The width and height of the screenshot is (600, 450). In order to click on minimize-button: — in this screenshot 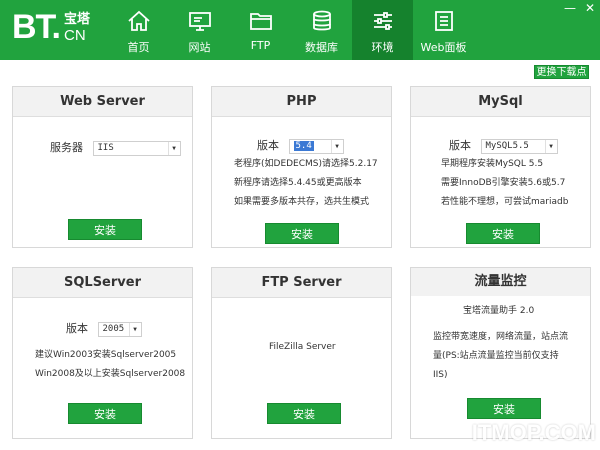, I will do `click(570, 8)`.